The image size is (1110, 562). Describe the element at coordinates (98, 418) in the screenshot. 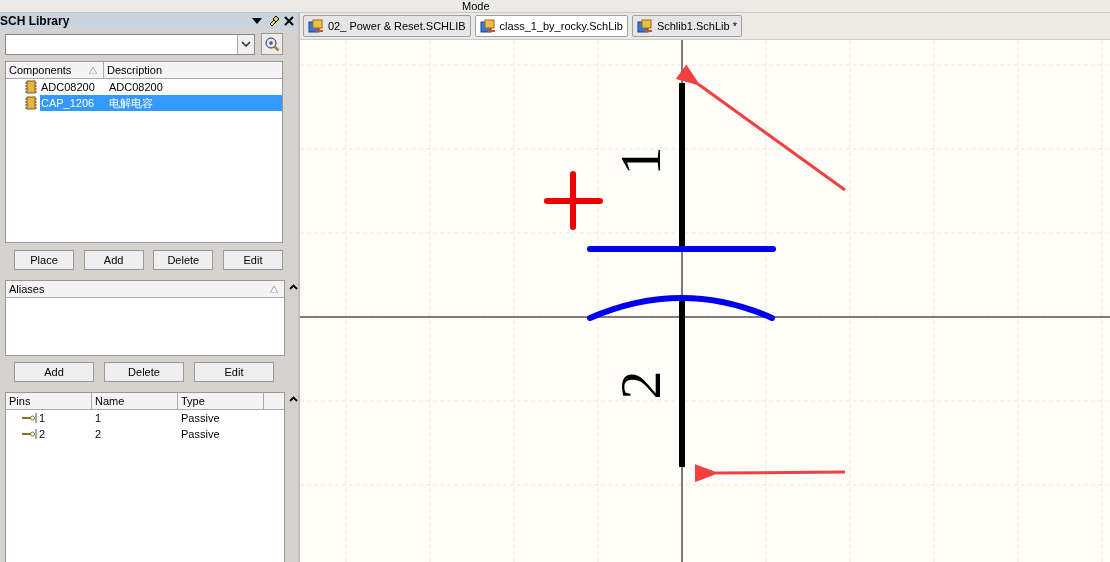

I see `pin-name: 1` at that location.